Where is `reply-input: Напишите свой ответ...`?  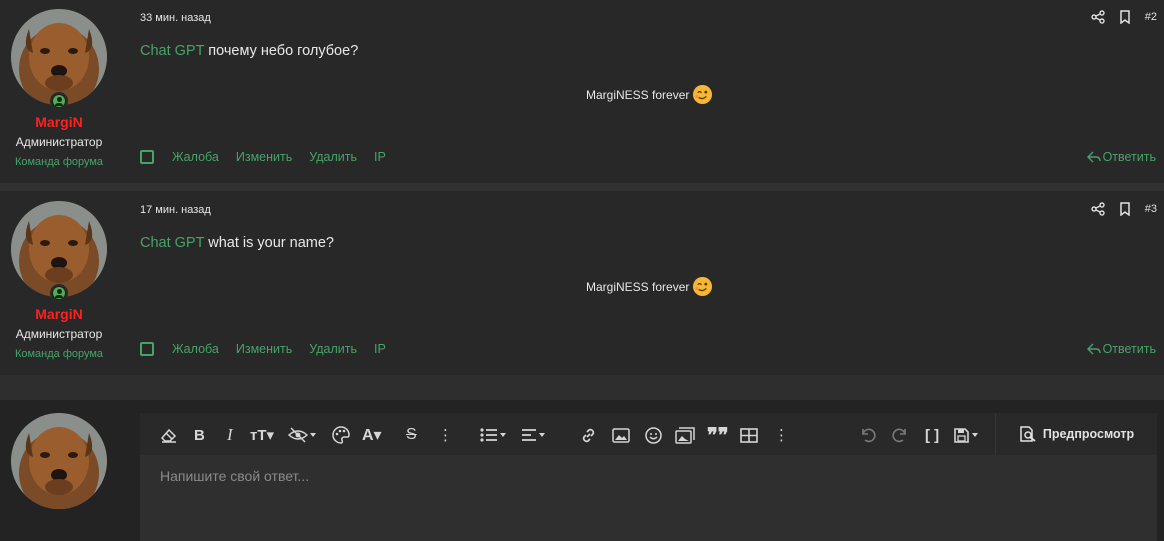
reply-input: Напишите свой ответ... is located at coordinates (234, 476).